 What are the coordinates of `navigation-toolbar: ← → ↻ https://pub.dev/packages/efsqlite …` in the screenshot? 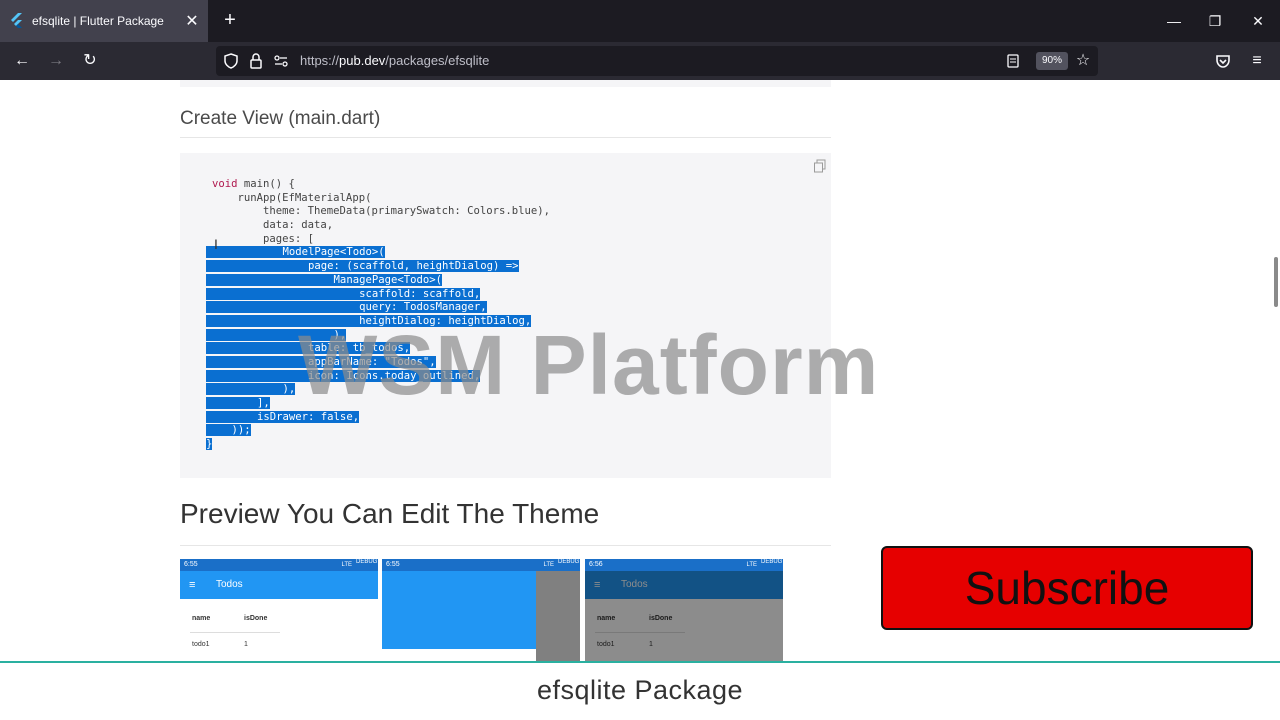 It's located at (640, 61).